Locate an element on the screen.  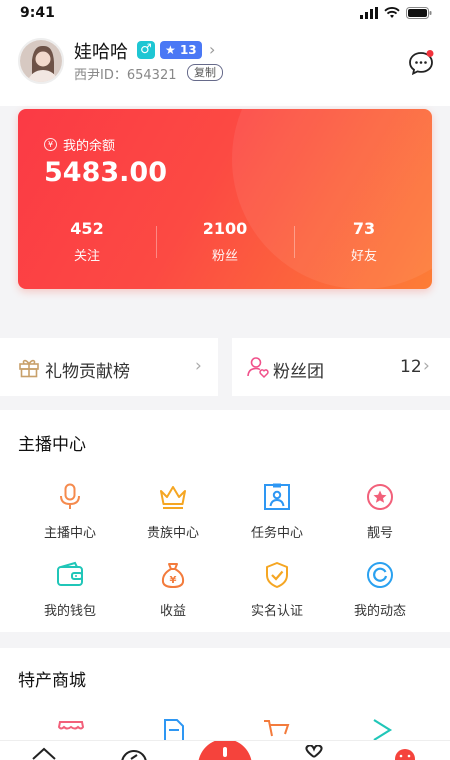
level-value: 13 is located at coordinates (188, 50).